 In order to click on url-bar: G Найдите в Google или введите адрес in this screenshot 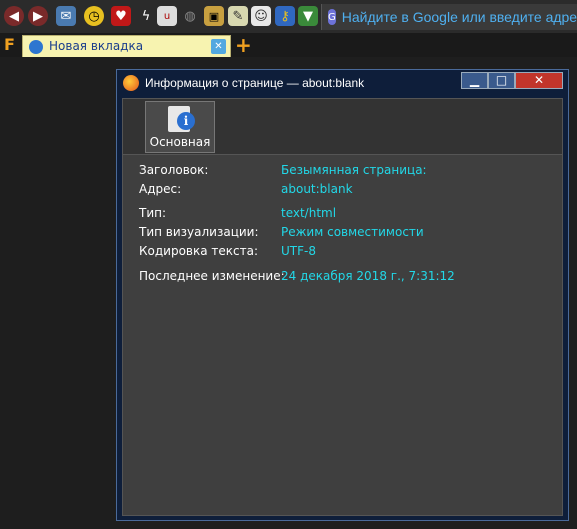, I will do `click(449, 17)`.